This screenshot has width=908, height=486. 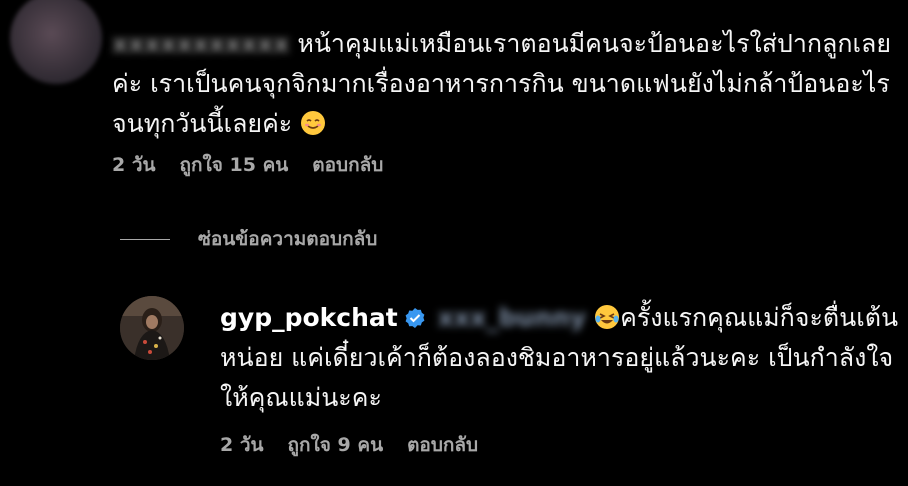 What do you see at coordinates (134, 165) in the screenshot?
I see `comment-time: 2 วัน` at bounding box center [134, 165].